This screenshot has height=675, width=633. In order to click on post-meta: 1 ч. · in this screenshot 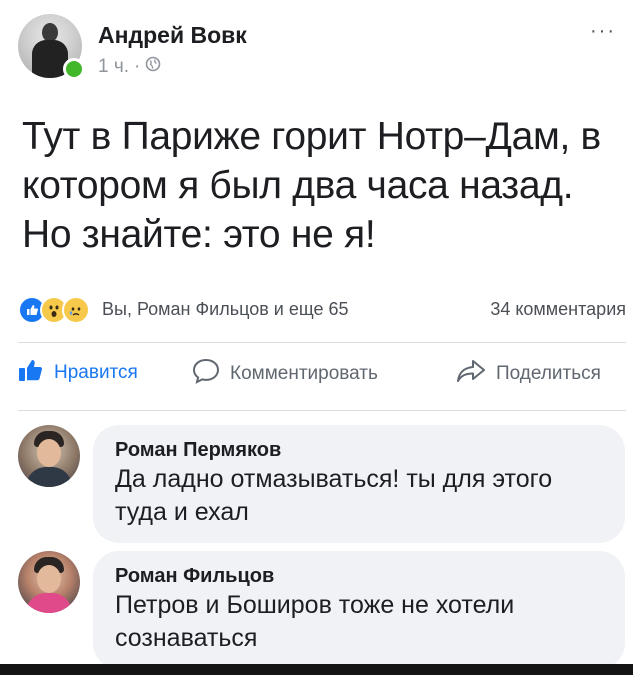, I will do `click(129, 67)`.